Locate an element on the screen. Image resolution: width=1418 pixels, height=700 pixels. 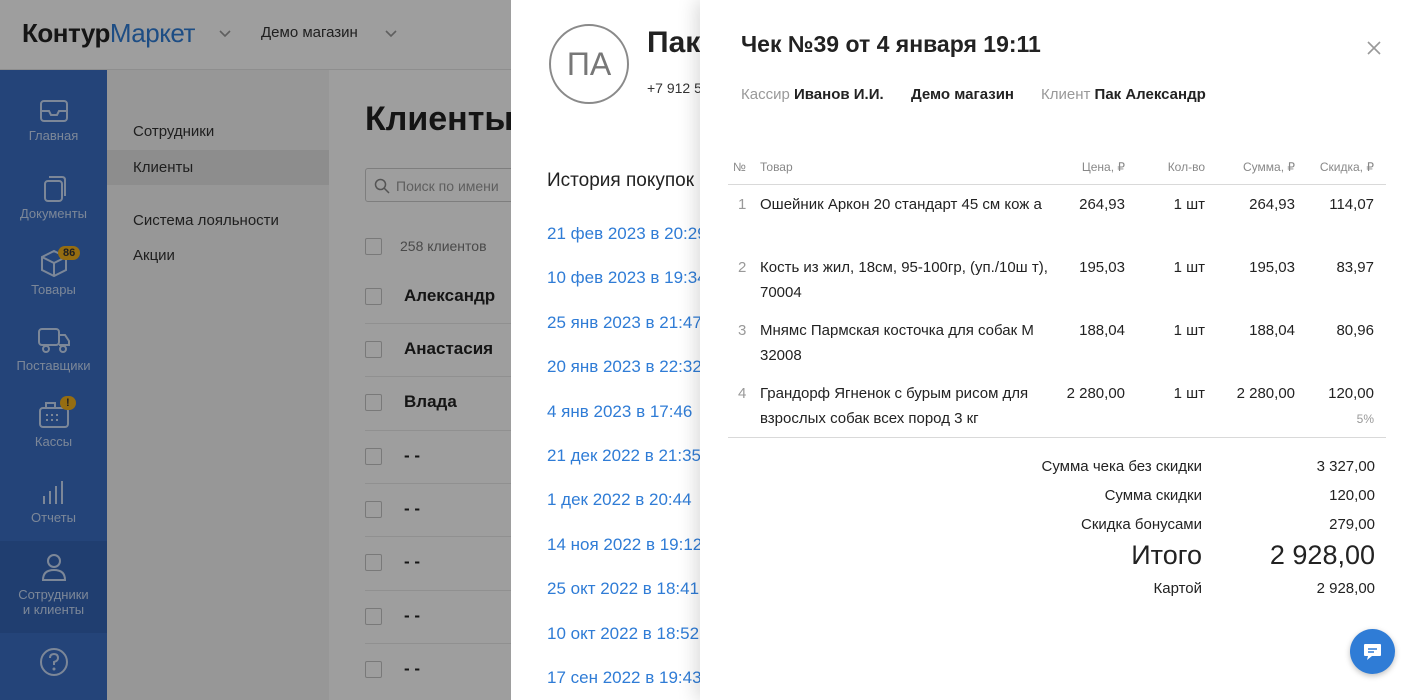
col-header-product: Товар is located at coordinates (776, 167).